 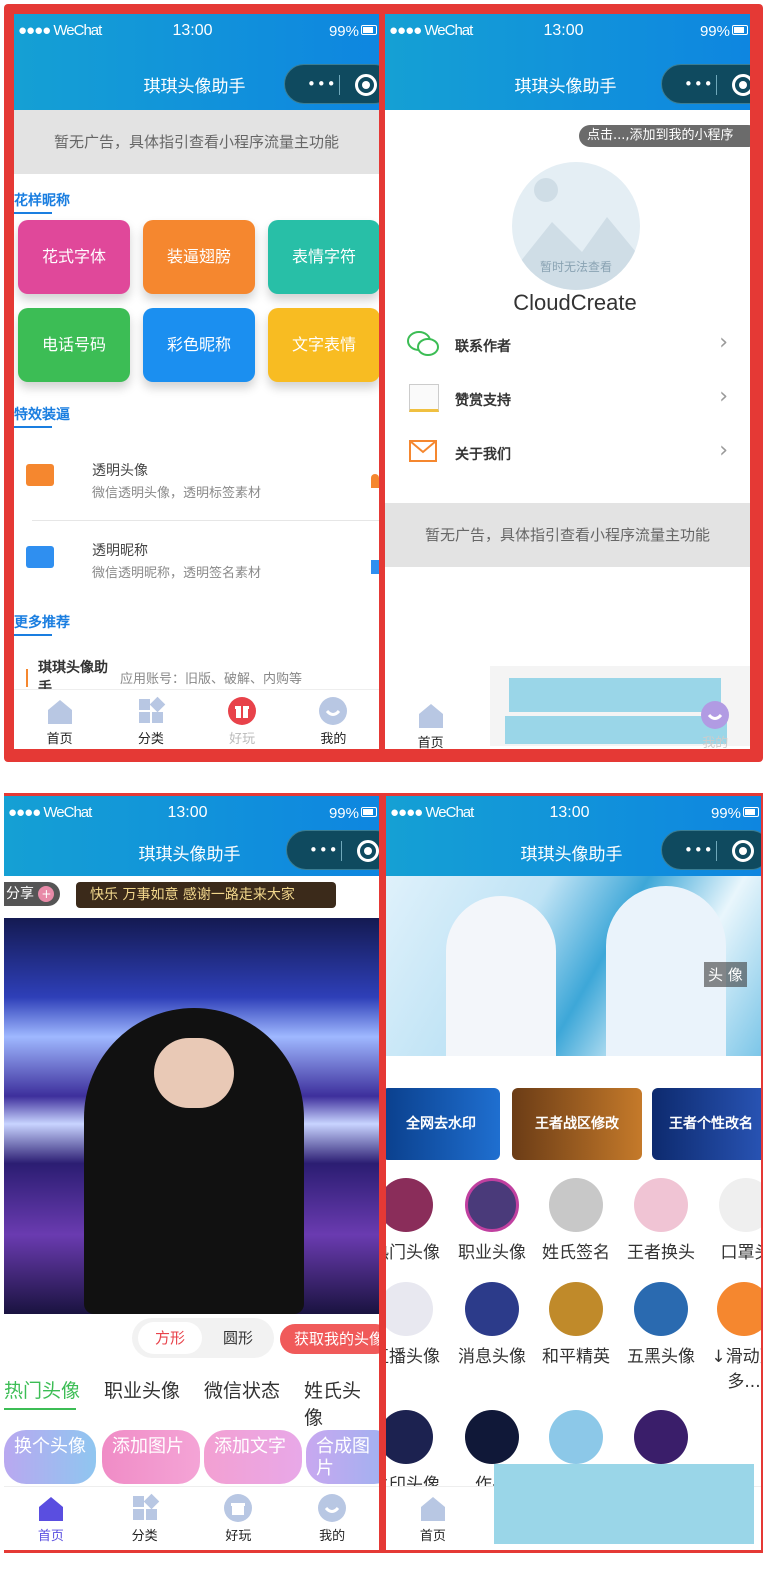 What do you see at coordinates (50, 1457) in the screenshot?
I see `change-avatar-button: 换个头像` at bounding box center [50, 1457].